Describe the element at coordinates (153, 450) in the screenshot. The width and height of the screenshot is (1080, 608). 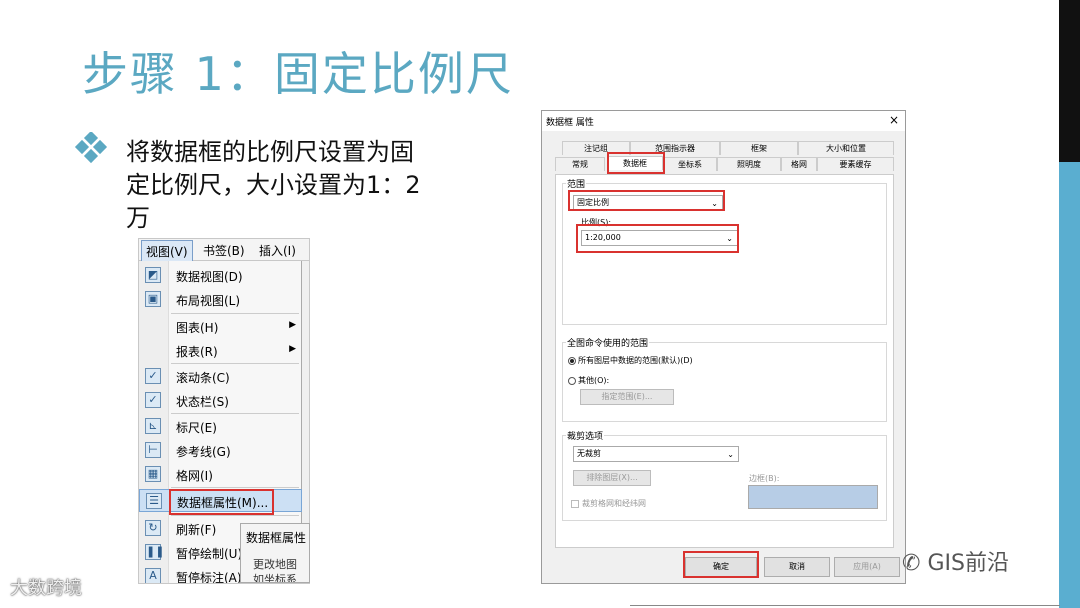
I see `guide-icon: ⊢` at that location.